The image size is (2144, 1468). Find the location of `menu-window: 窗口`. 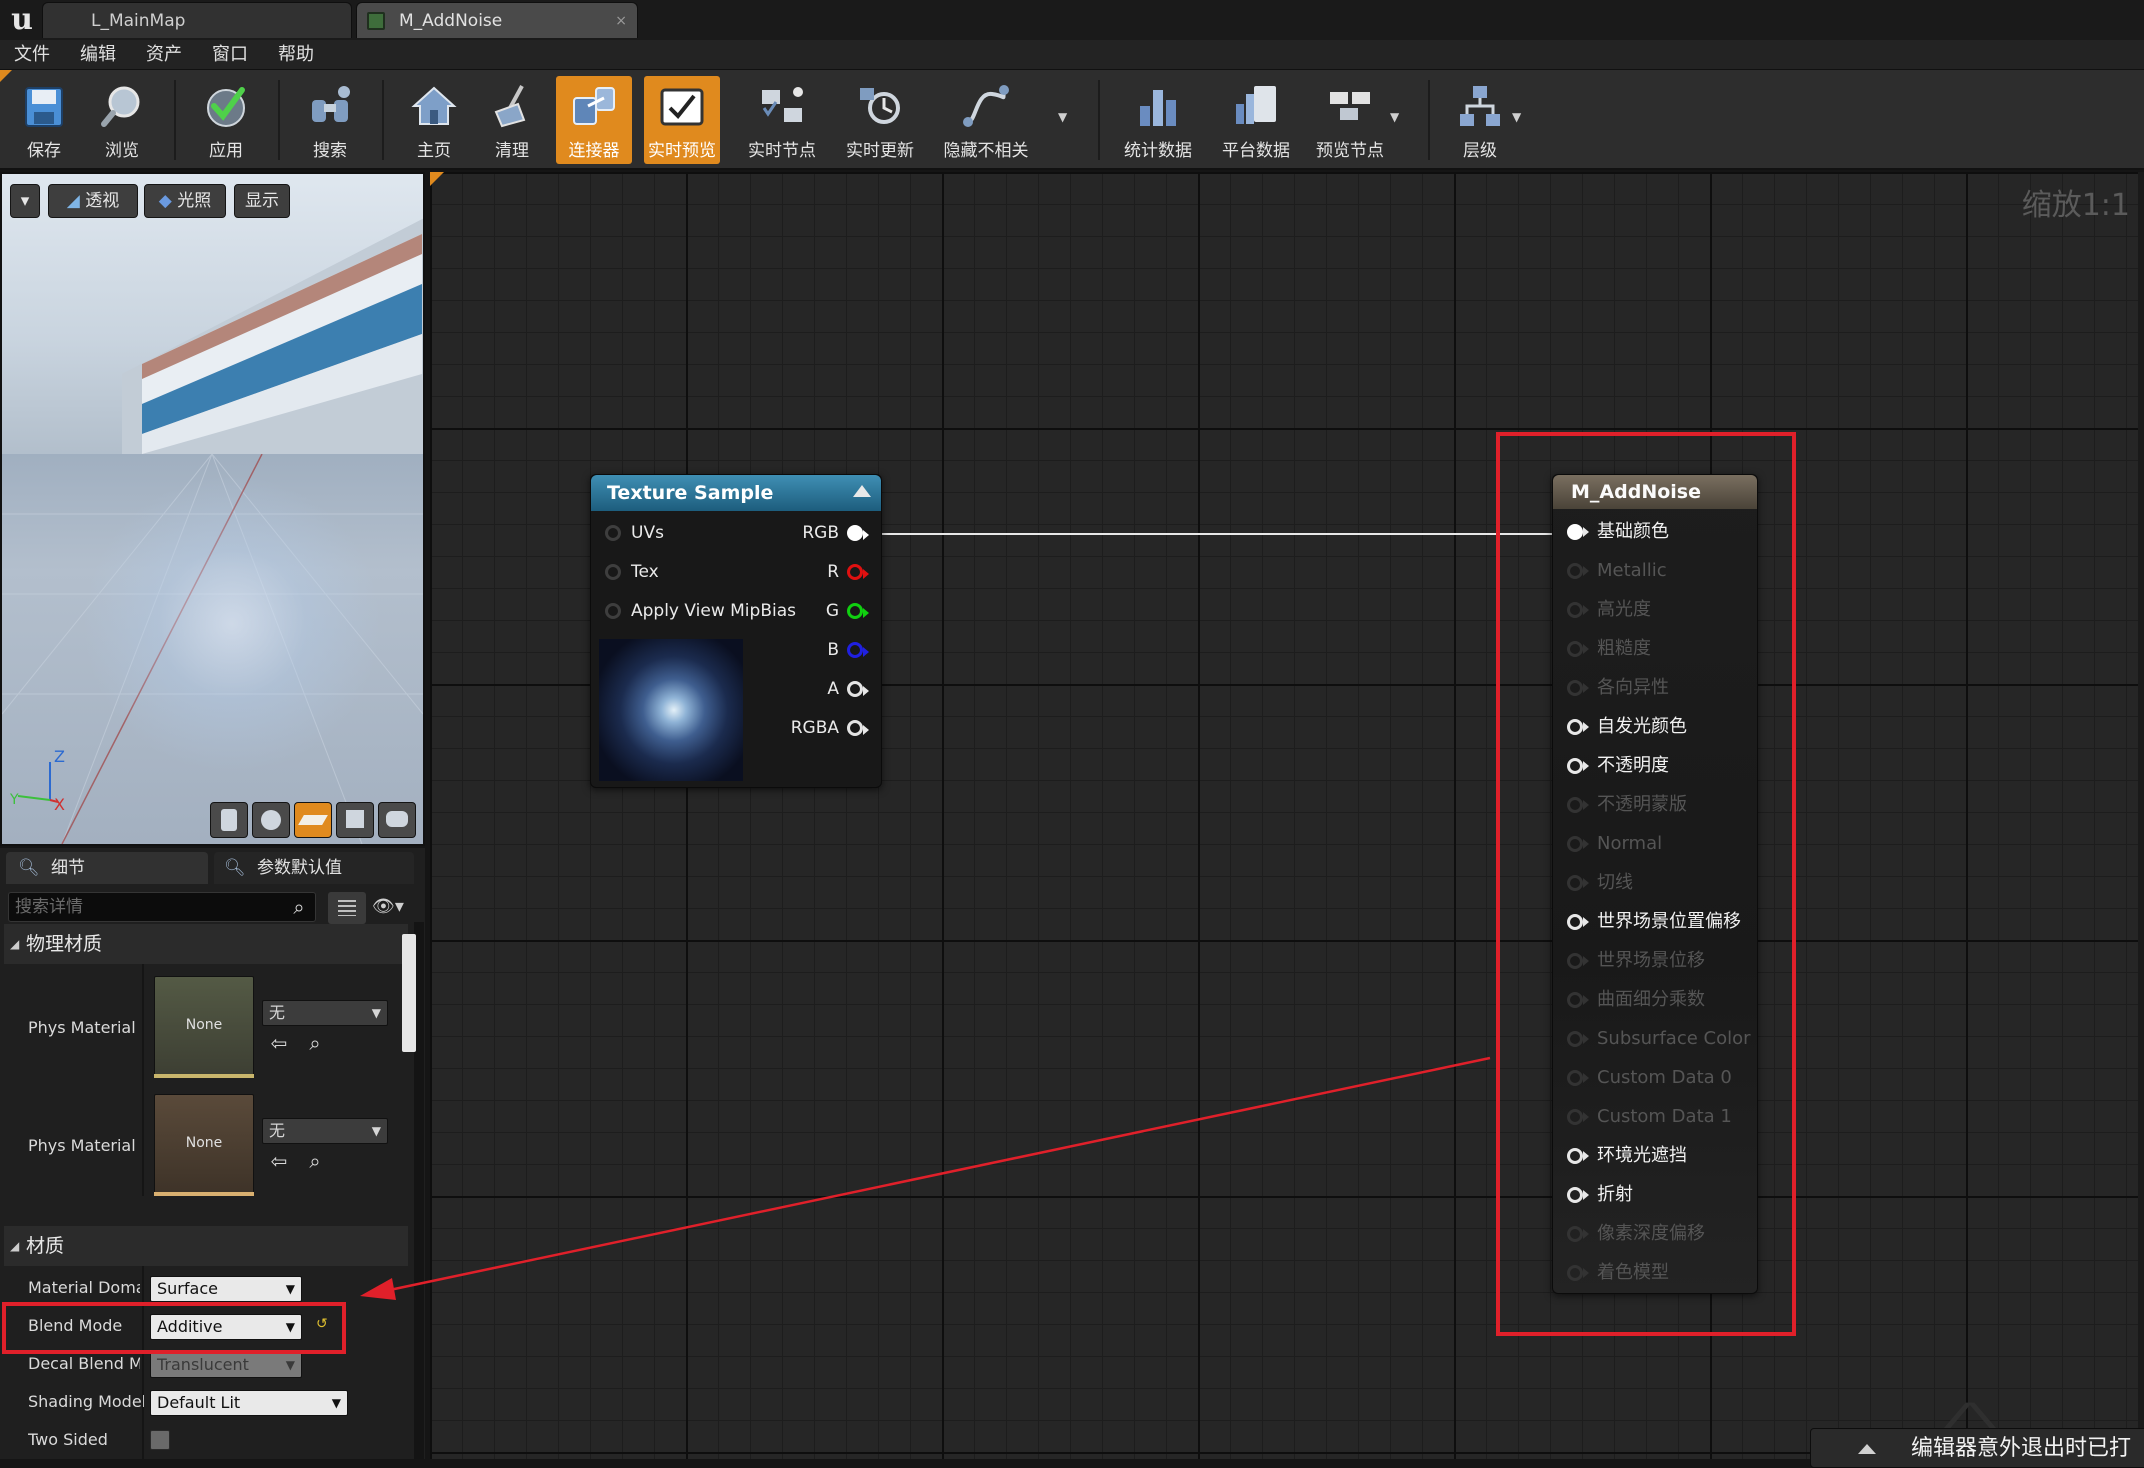

menu-window: 窗口 is located at coordinates (230, 55).